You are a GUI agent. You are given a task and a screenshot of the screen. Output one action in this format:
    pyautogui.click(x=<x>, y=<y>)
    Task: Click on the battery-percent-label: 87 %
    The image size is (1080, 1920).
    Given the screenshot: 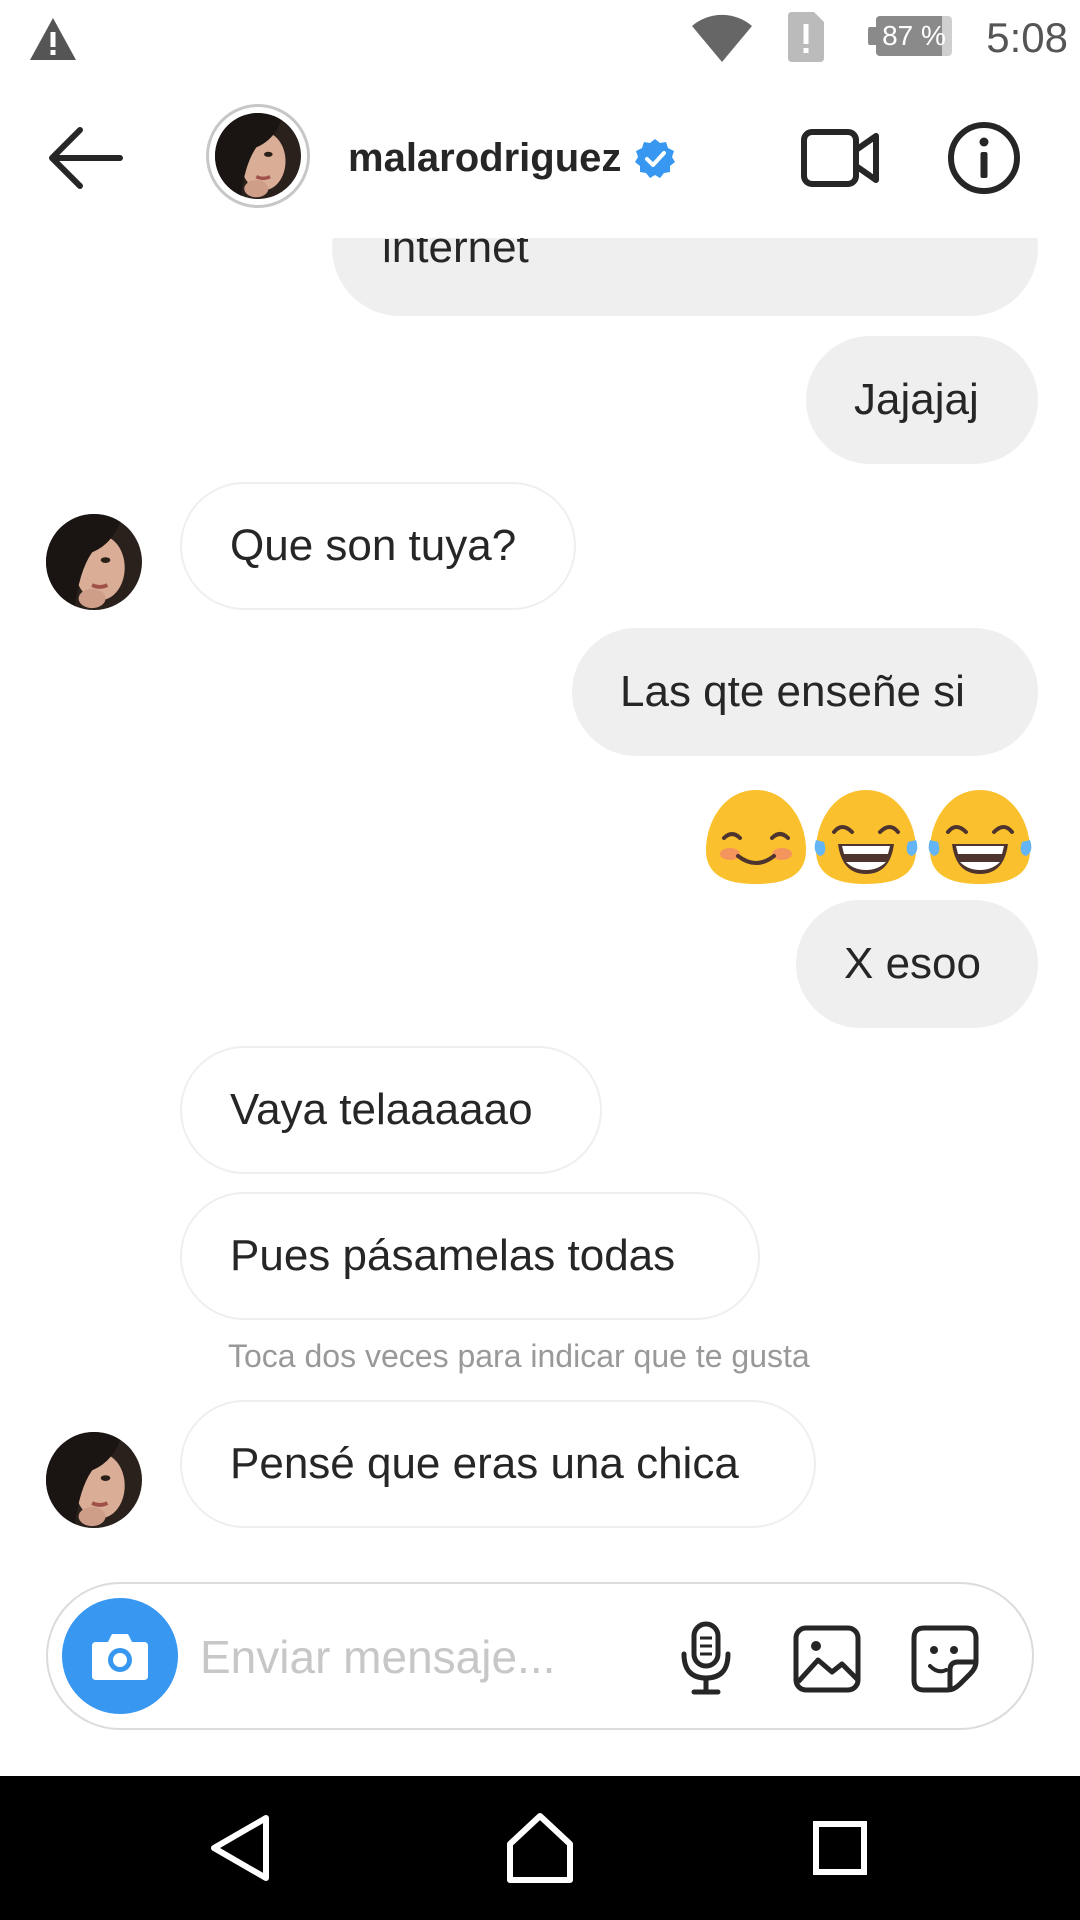 What is the action you would take?
    pyautogui.click(x=914, y=35)
    